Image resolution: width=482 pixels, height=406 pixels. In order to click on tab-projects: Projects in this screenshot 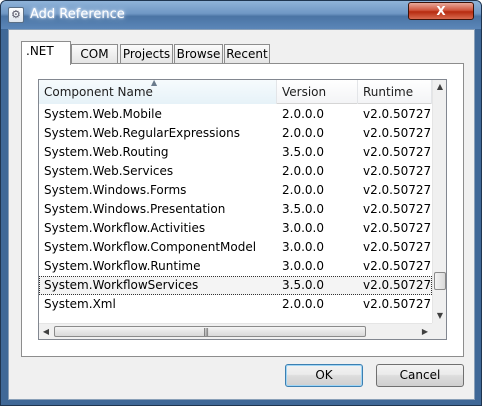, I will do `click(146, 54)`.